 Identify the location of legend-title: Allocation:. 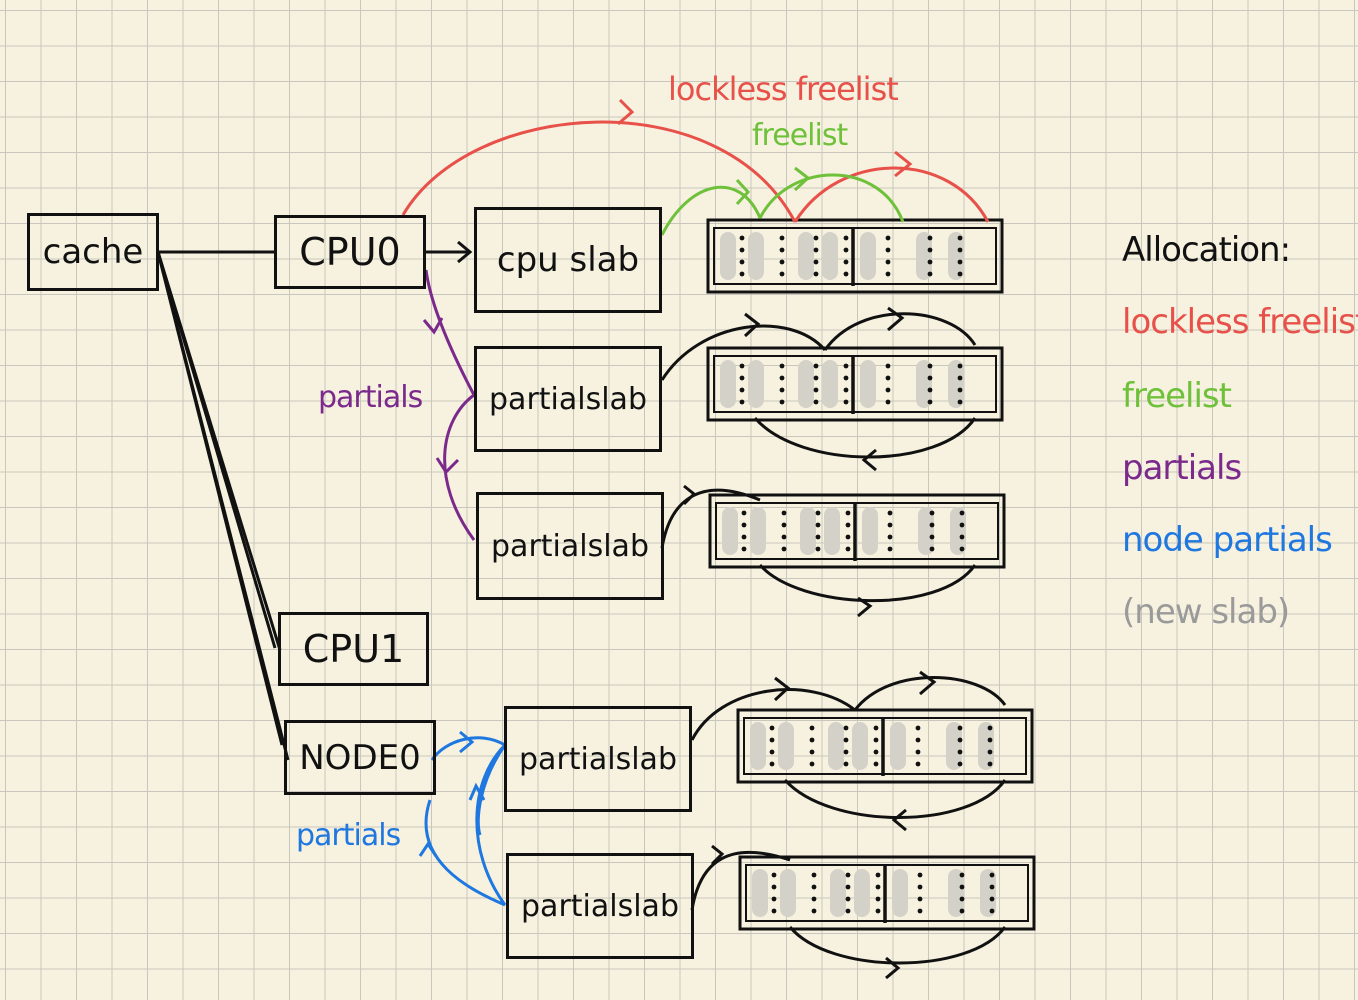
(1206, 250).